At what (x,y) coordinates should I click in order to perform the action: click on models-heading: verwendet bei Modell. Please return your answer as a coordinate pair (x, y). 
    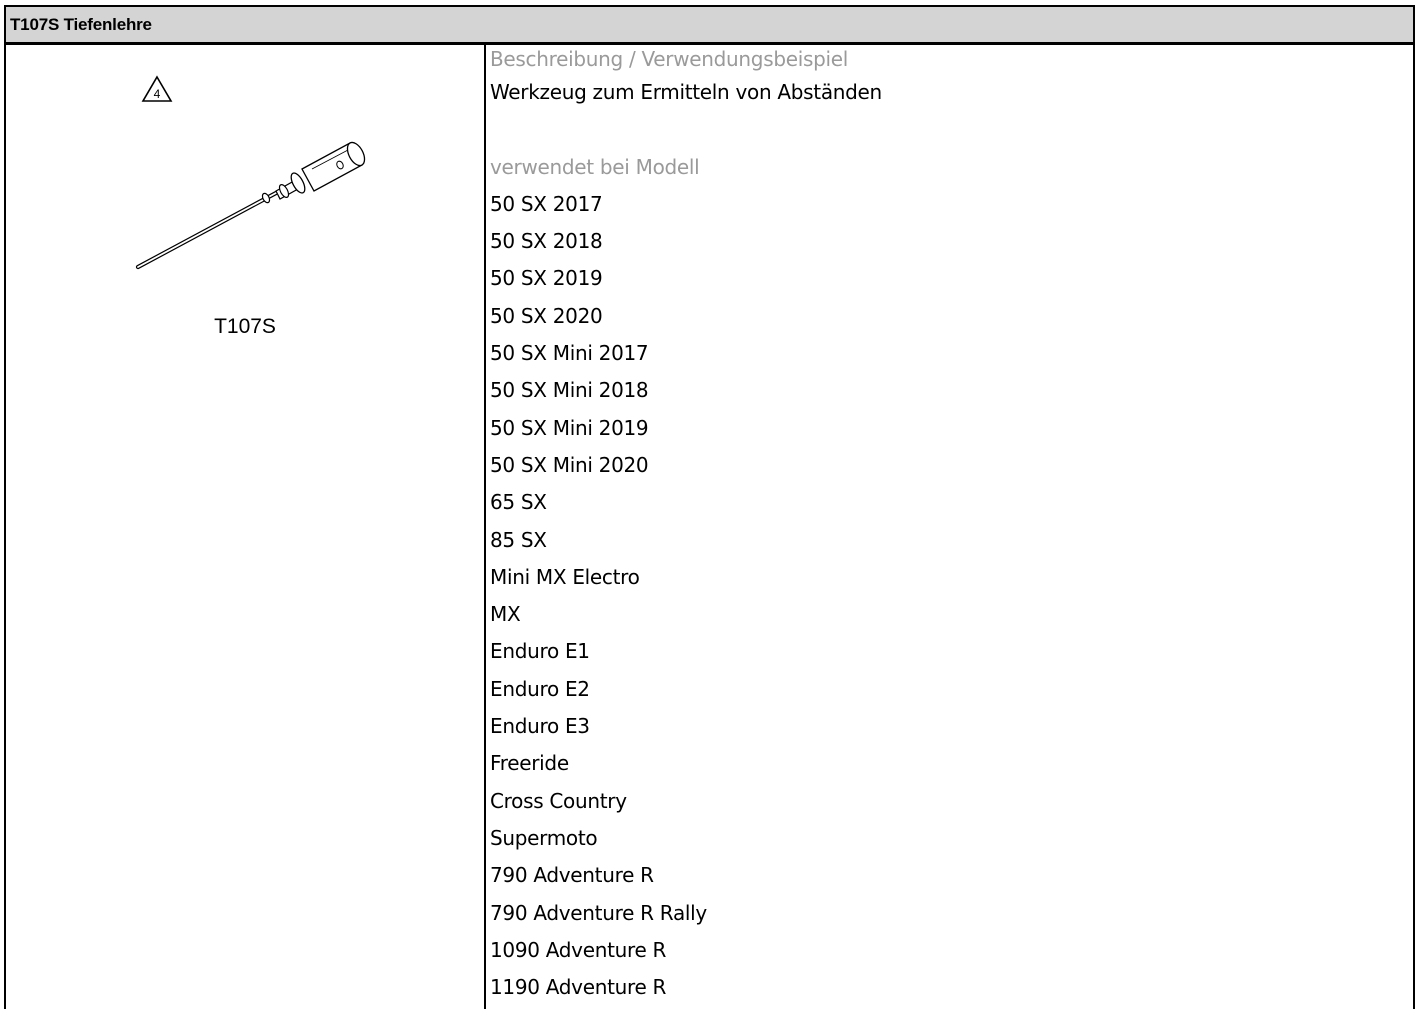
    Looking at the image, I should click on (595, 166).